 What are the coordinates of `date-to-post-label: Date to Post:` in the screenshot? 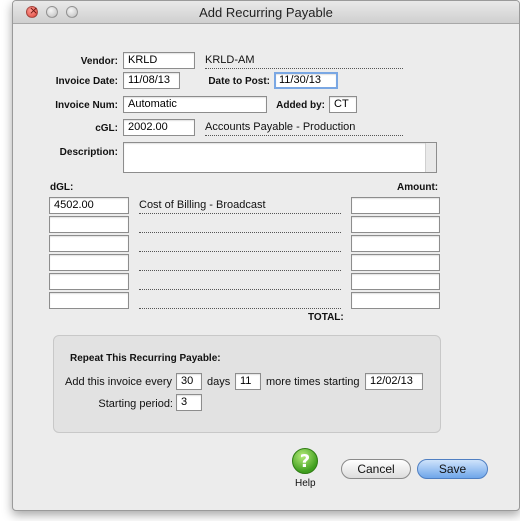 It's located at (239, 81).